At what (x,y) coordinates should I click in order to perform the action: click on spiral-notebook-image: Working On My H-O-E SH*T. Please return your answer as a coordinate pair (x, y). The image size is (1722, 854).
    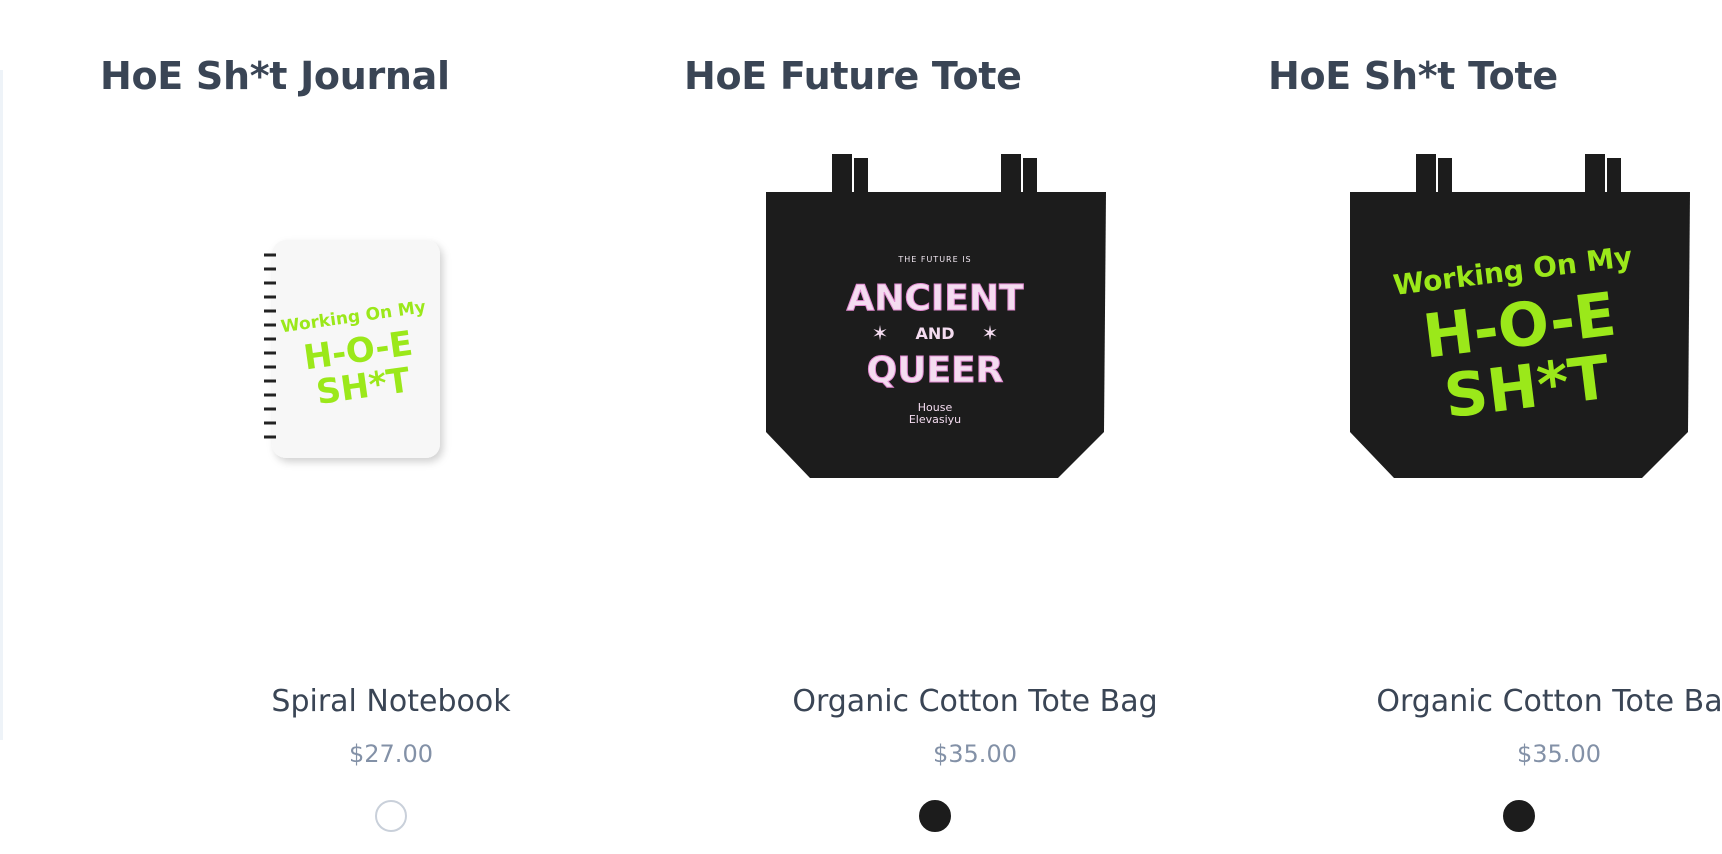
    Looking at the image, I should click on (352, 349).